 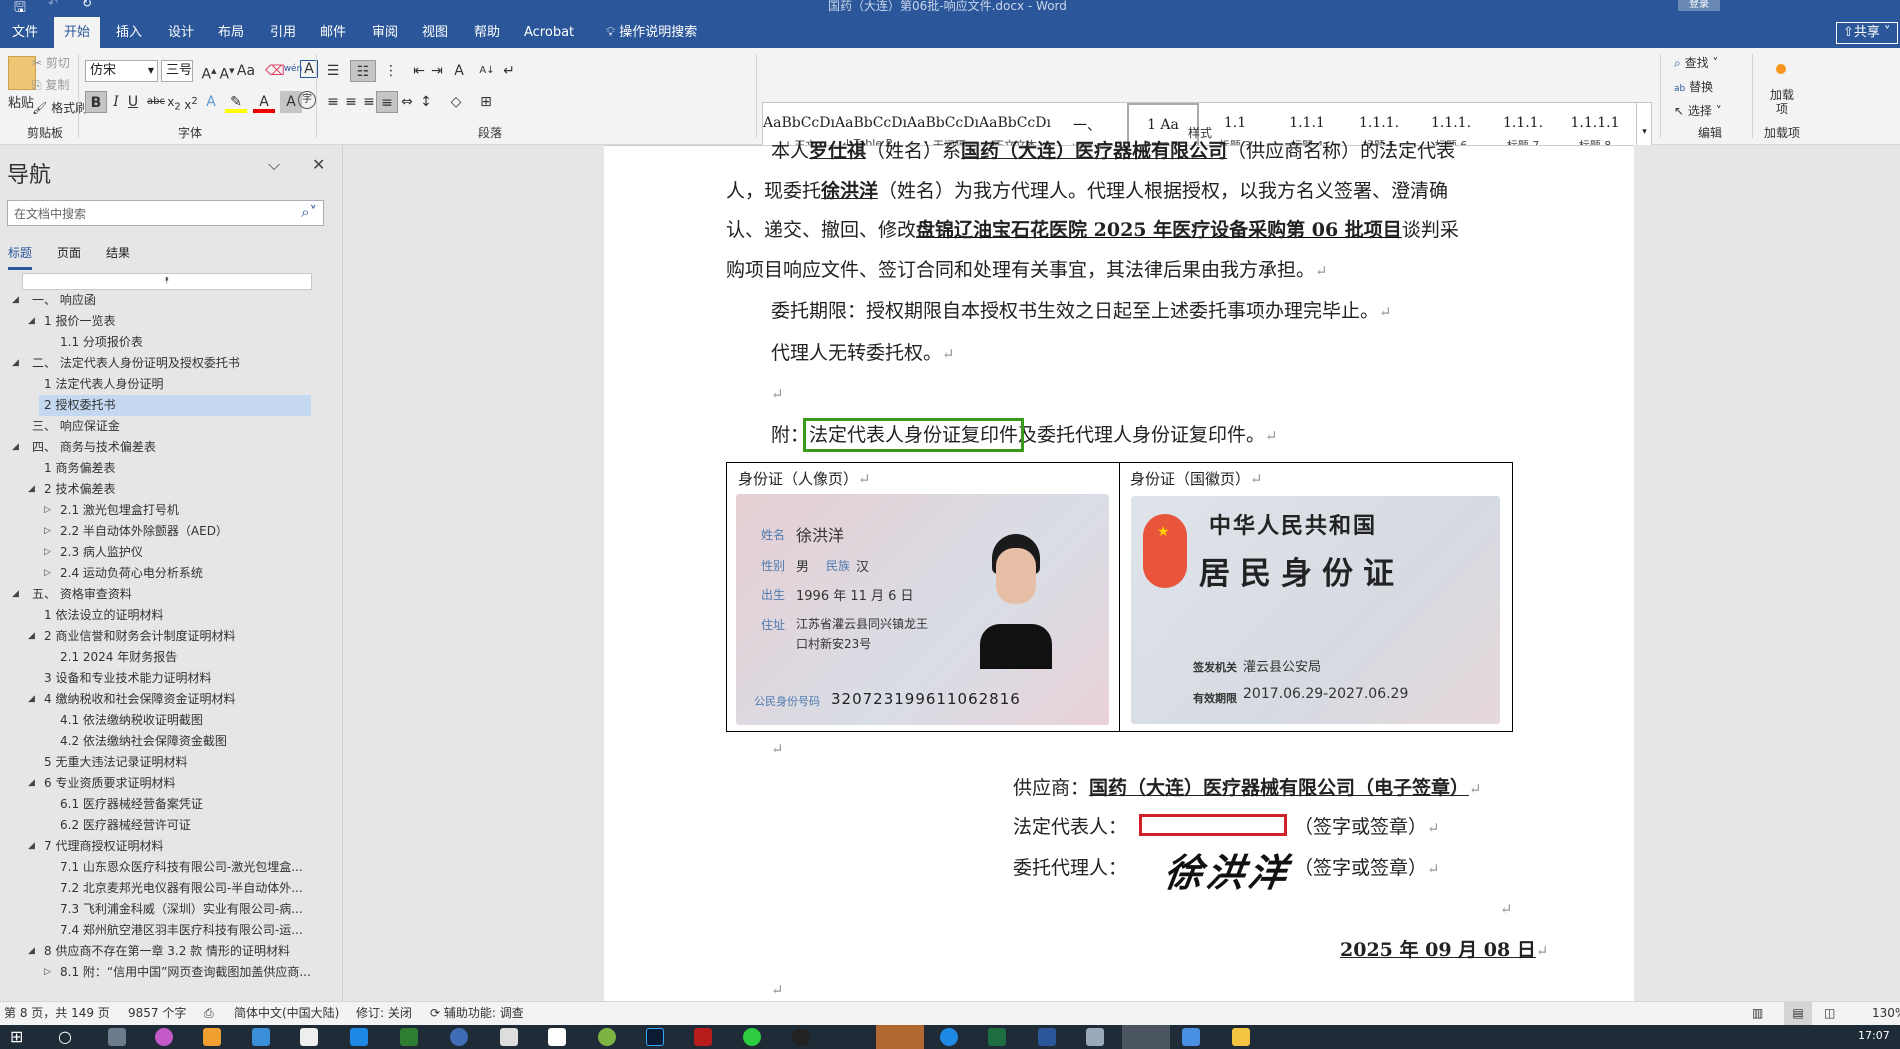 I want to click on font-color-icon: A, so click(x=264, y=102).